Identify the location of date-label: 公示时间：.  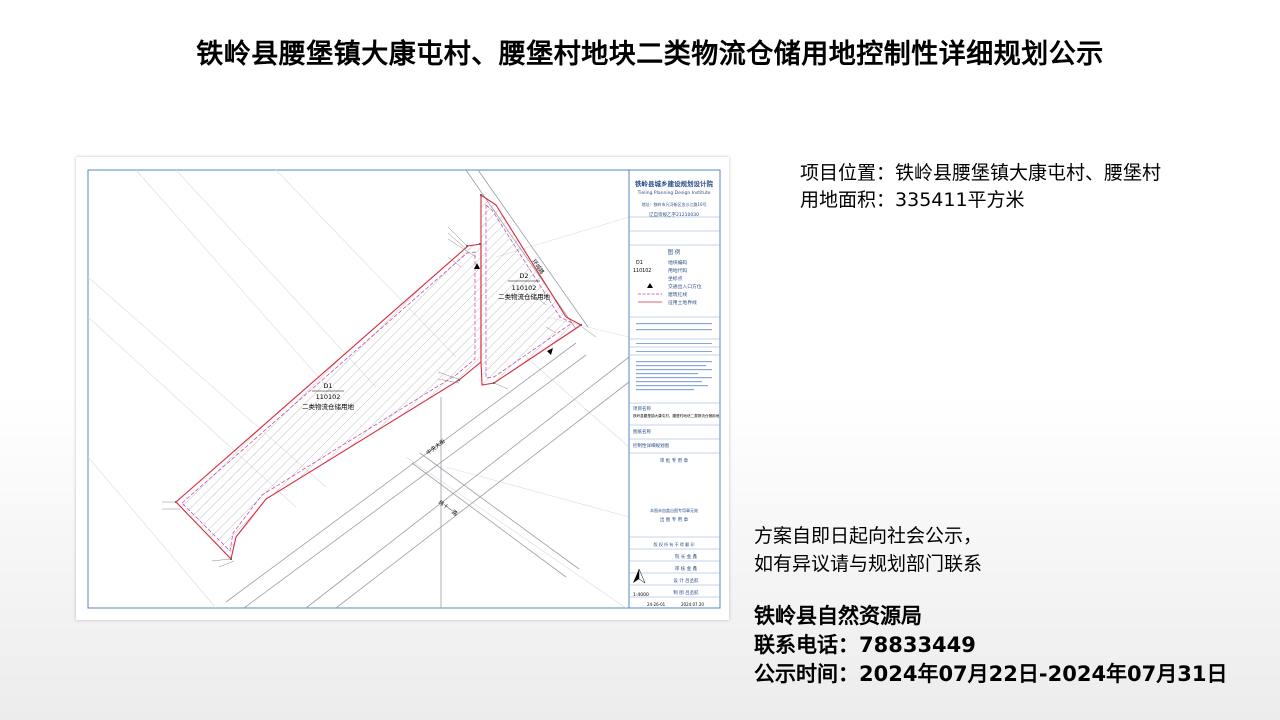
(806, 674).